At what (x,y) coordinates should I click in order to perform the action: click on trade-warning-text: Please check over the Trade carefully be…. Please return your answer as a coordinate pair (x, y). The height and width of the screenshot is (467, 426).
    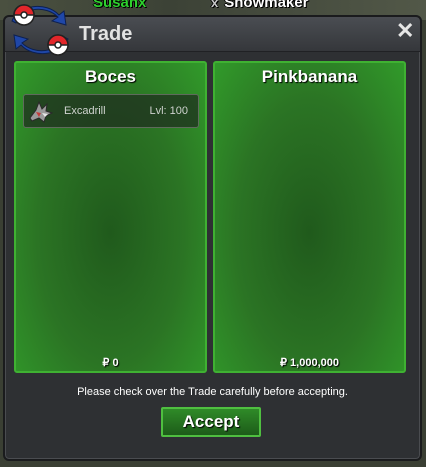
    Looking at the image, I should click on (212, 392).